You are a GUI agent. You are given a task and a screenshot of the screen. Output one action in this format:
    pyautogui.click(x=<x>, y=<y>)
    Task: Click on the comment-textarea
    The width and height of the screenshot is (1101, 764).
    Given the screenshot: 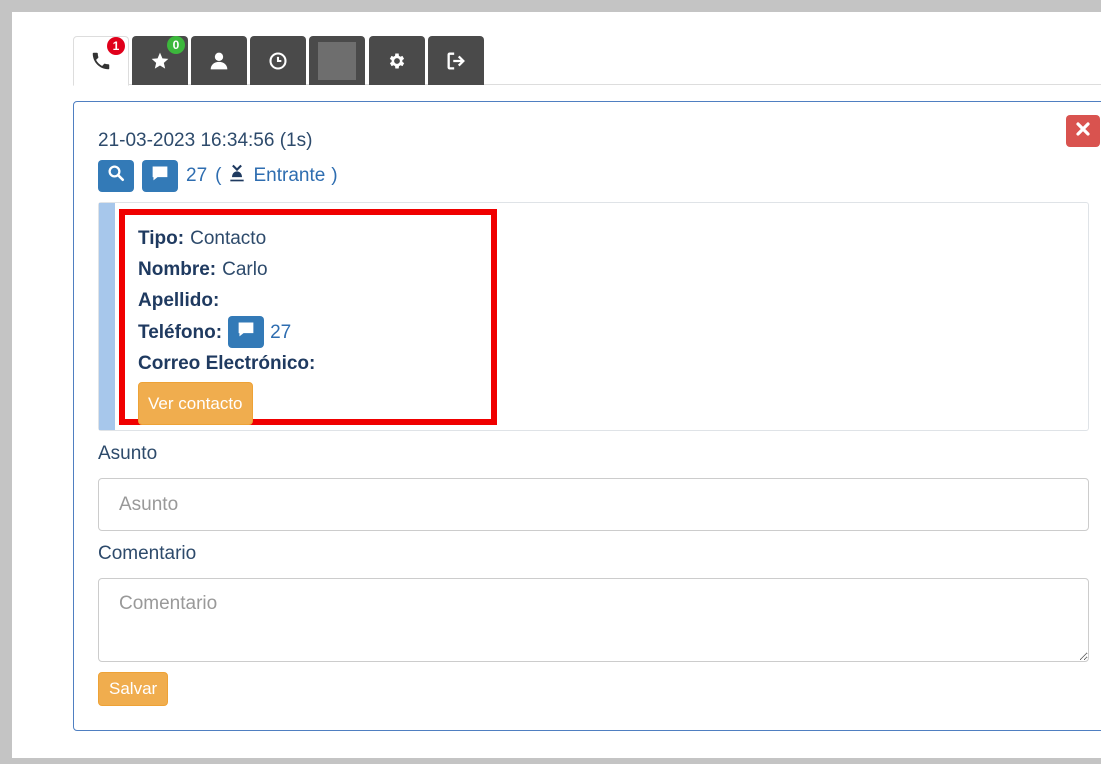 What is the action you would take?
    pyautogui.click(x=593, y=620)
    